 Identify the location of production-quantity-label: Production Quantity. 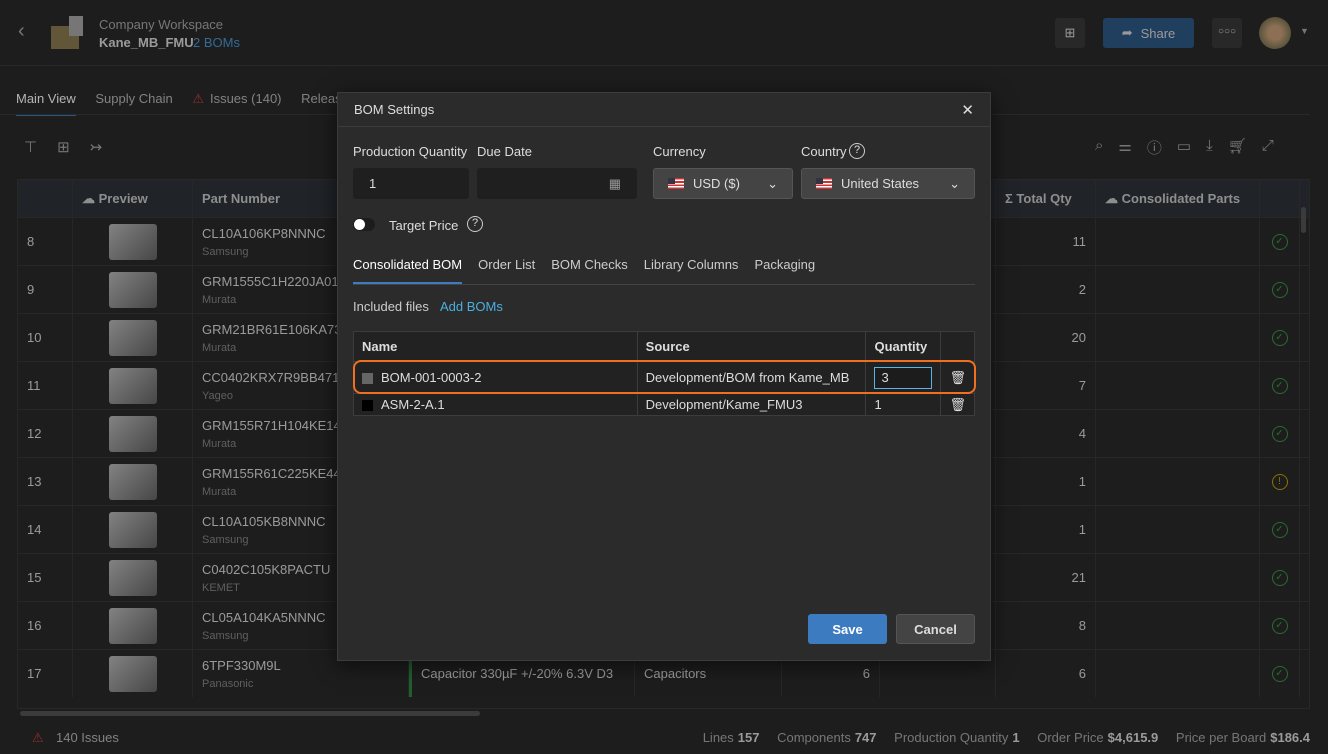
(410, 151).